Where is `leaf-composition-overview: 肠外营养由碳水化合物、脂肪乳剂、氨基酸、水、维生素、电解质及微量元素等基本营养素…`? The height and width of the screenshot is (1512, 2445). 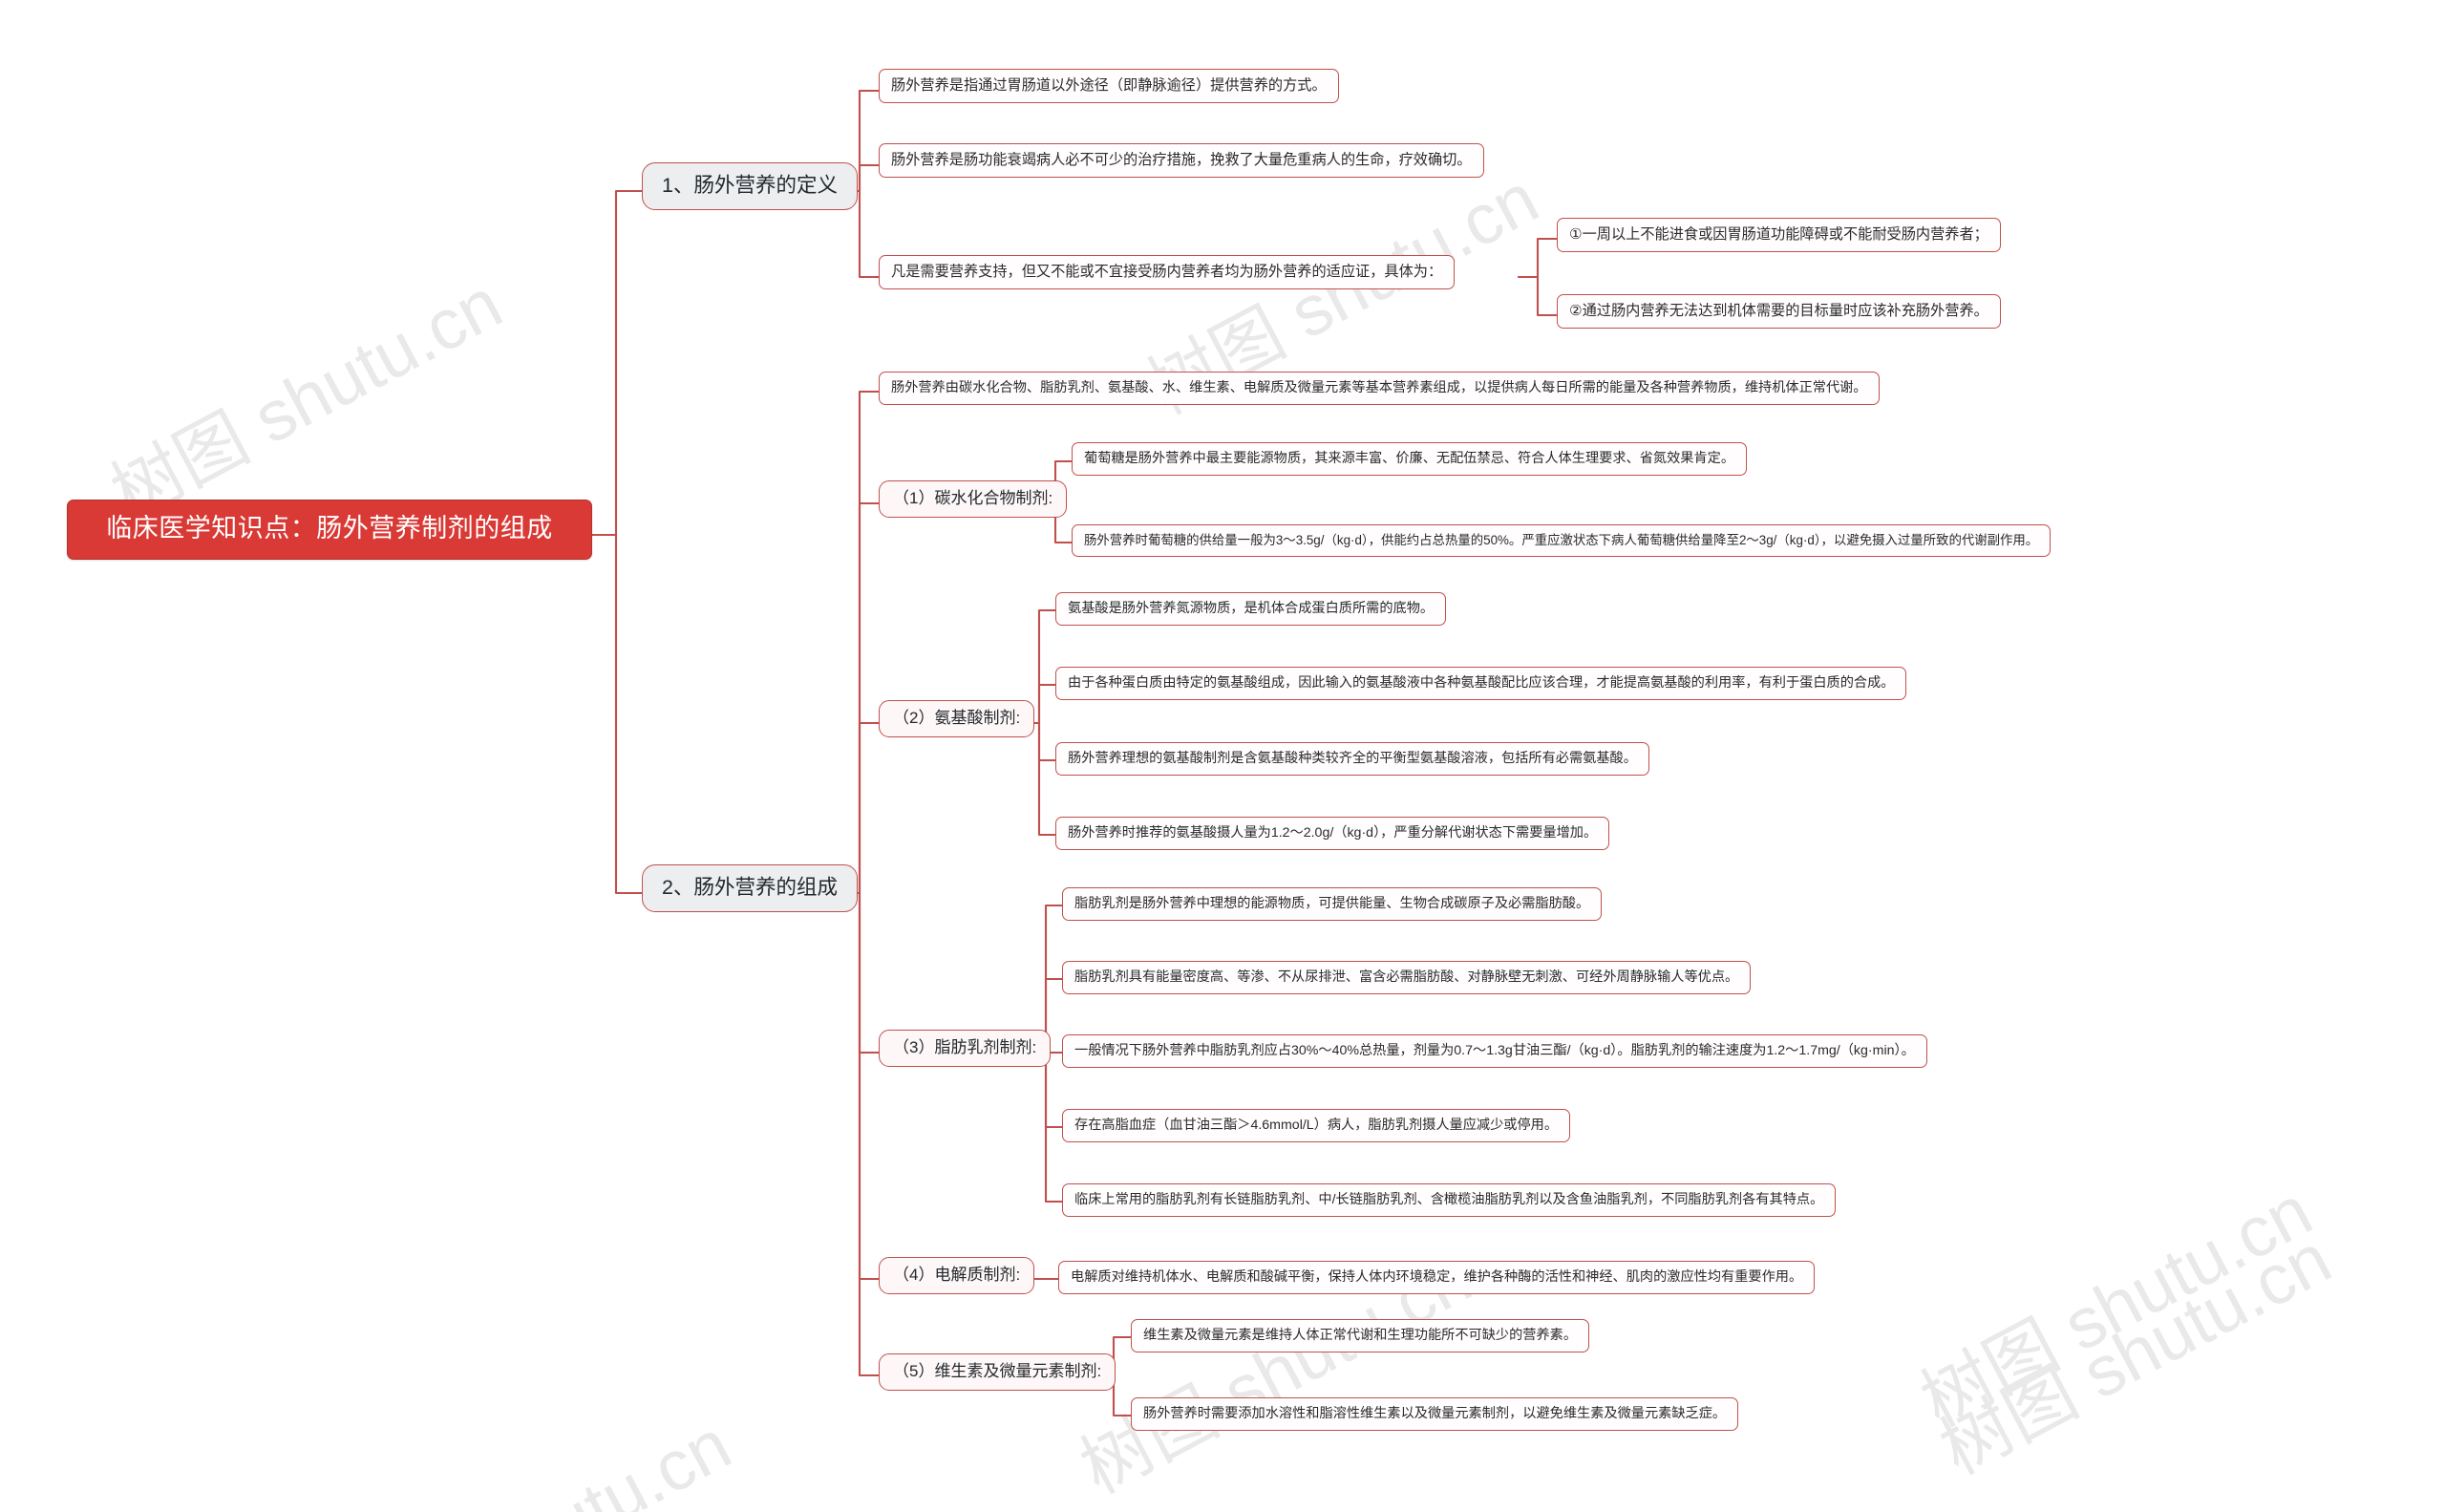
leaf-composition-overview: 肠外营养由碳水化合物、脂肪乳剂、氨基酸、水、维生素、电解质及微量元素等基本营养素… is located at coordinates (1379, 389).